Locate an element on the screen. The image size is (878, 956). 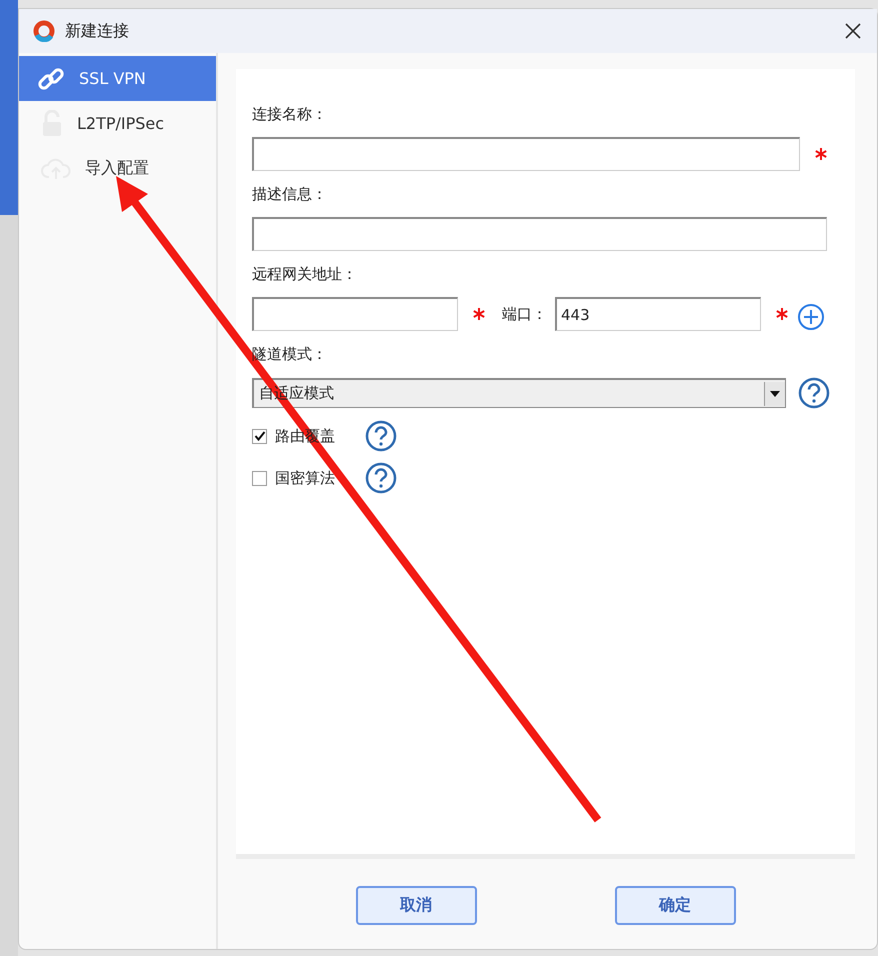
dialog-button: 确定 is located at coordinates (675, 905).